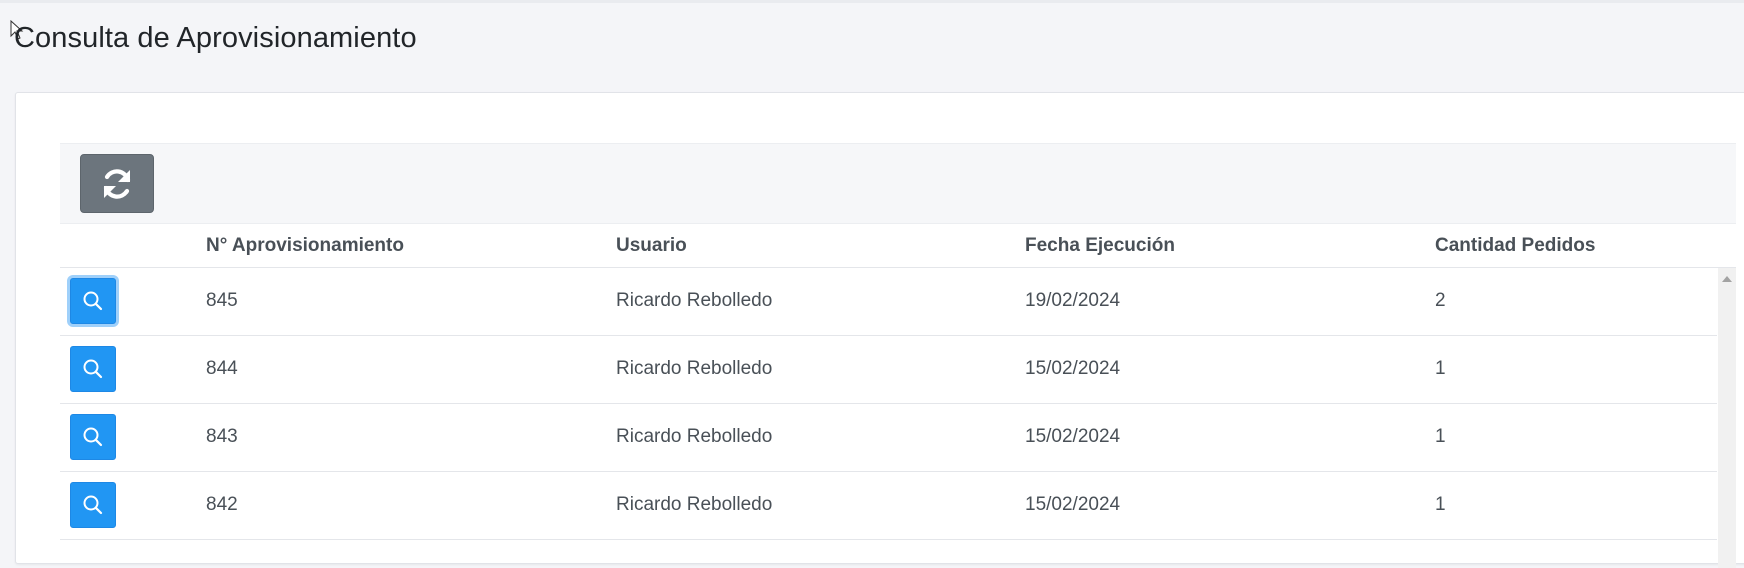 This screenshot has width=1744, height=568. Describe the element at coordinates (222, 368) in the screenshot. I see `cell-numero: 844` at that location.